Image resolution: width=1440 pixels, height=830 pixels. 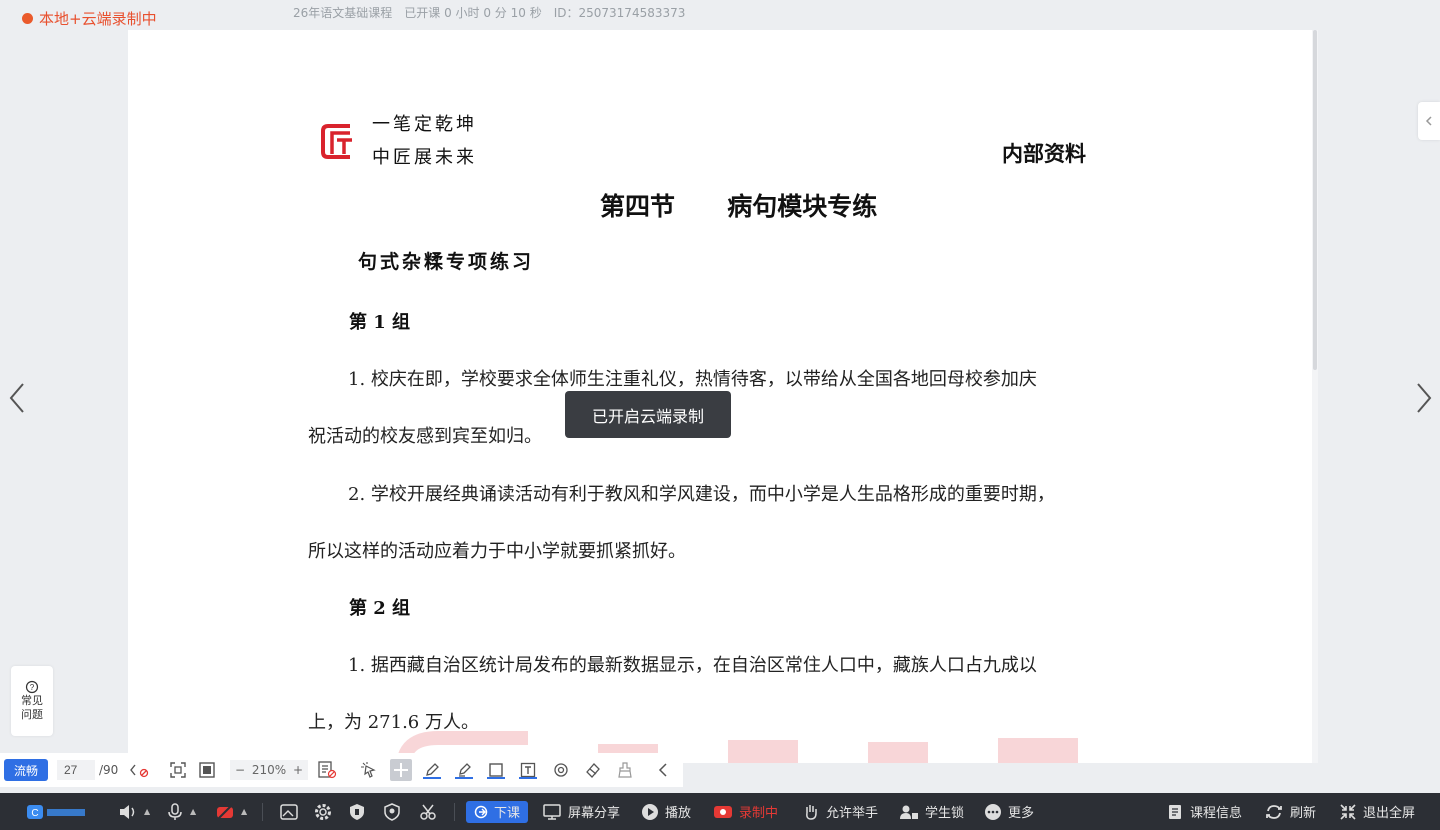 I want to click on refresh-icon, so click(x=1274, y=811).